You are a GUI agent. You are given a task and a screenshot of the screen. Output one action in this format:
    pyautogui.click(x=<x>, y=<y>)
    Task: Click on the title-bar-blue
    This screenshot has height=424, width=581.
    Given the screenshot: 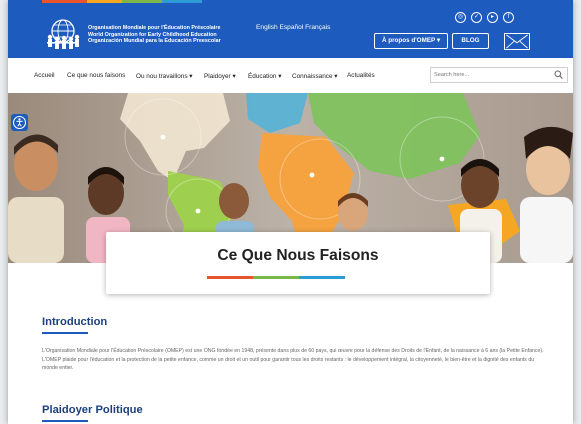 What is the action you would take?
    pyautogui.click(x=322, y=277)
    